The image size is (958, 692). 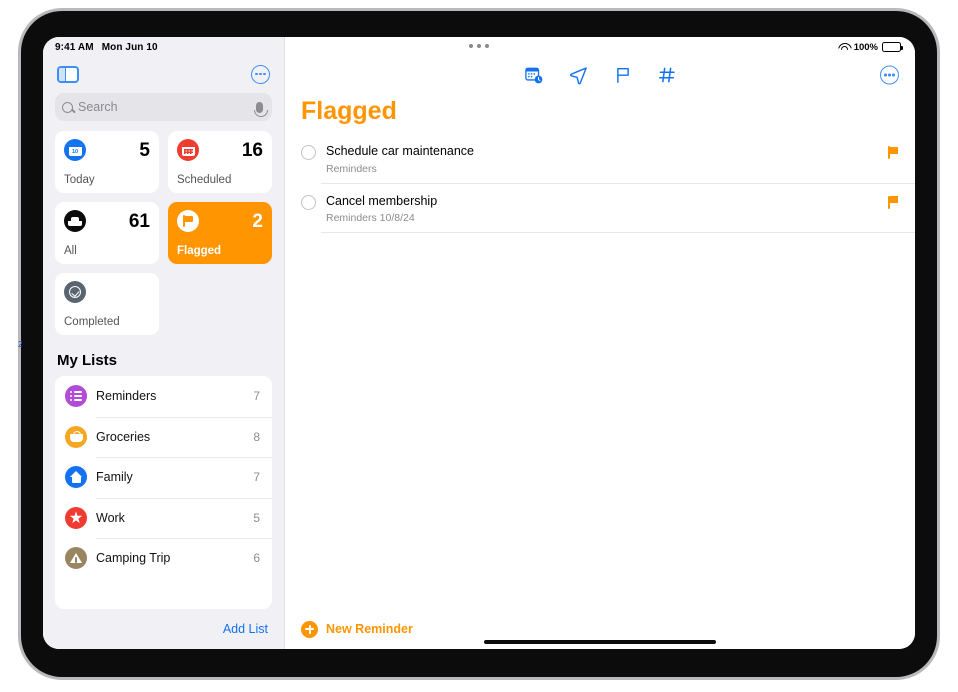 I want to click on search-icon, so click(x=67, y=107).